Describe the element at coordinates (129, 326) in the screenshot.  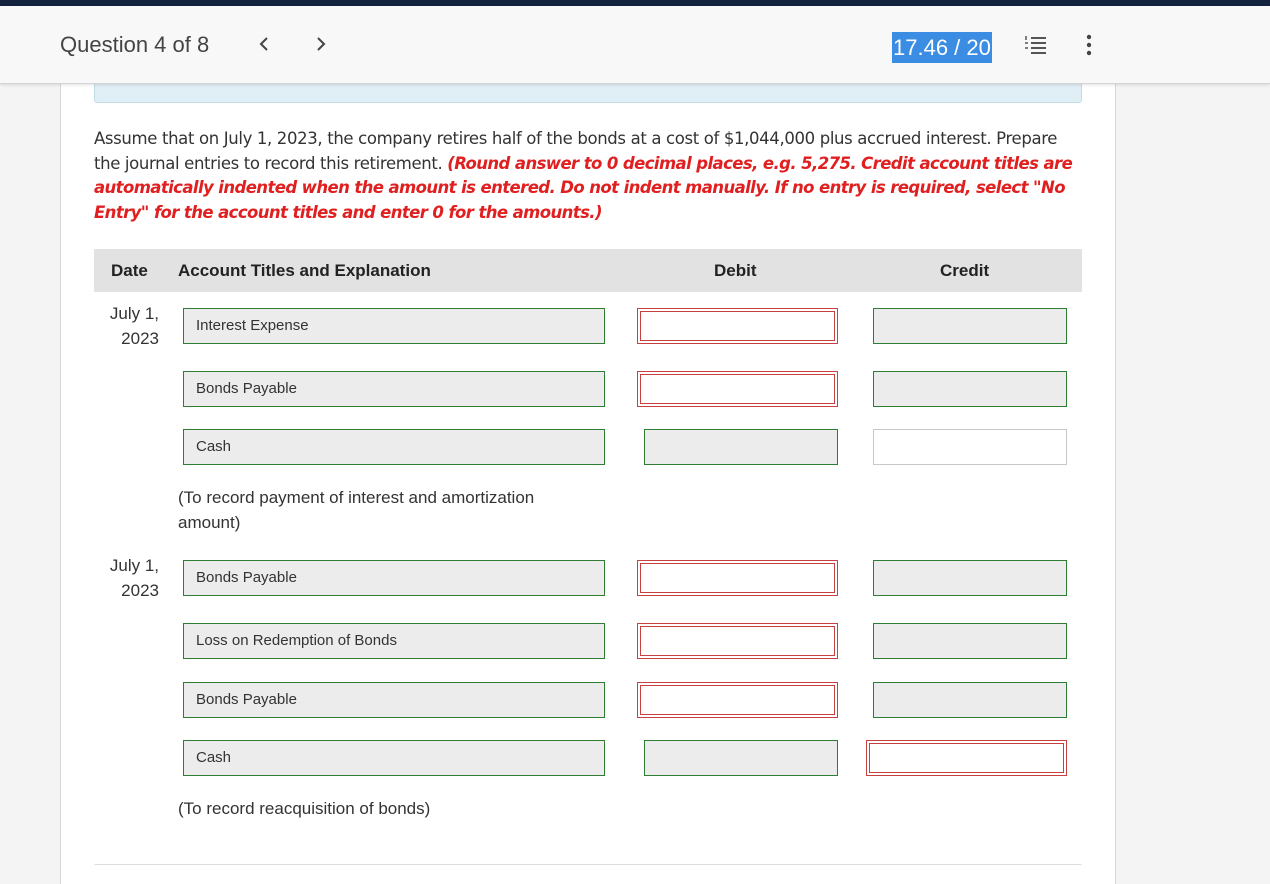
I see `entry1-date: July 1, 2023` at that location.